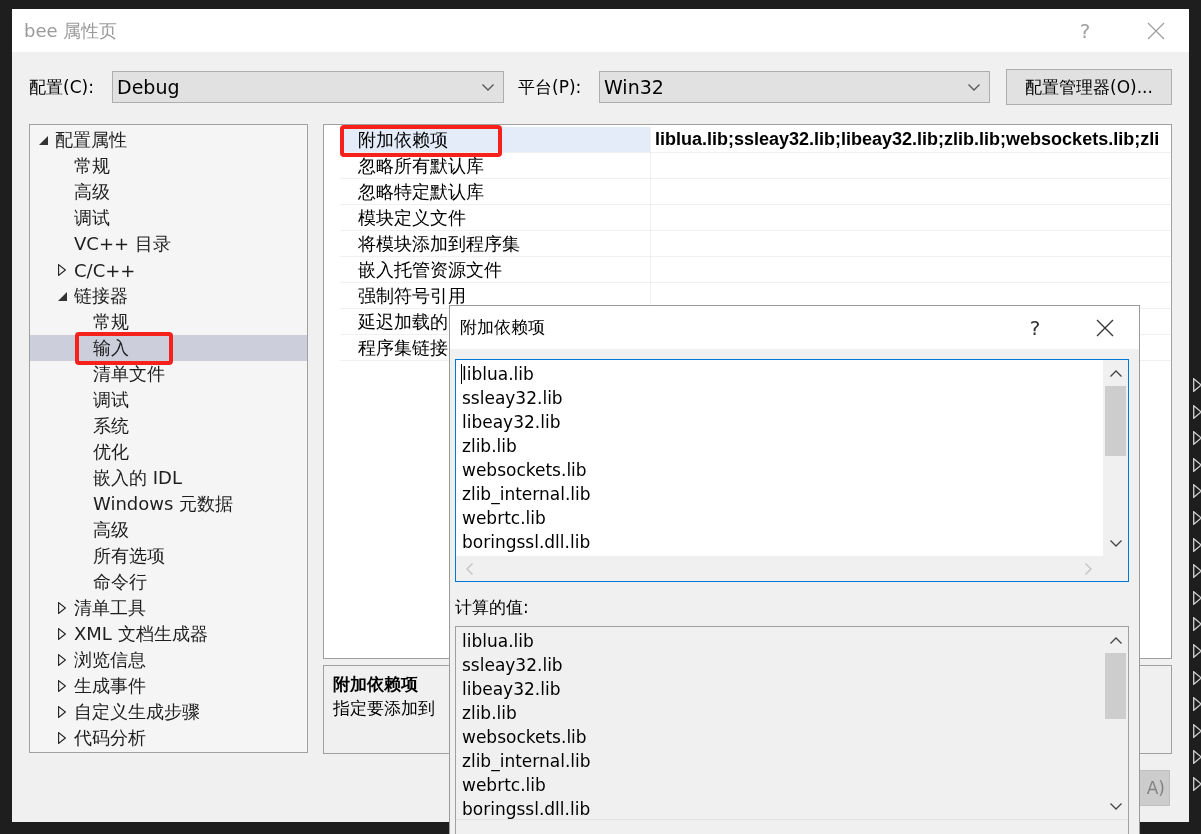 This screenshot has width=1201, height=834. What do you see at coordinates (168, 244) in the screenshot?
I see `tree-item: VC++ 目录` at bounding box center [168, 244].